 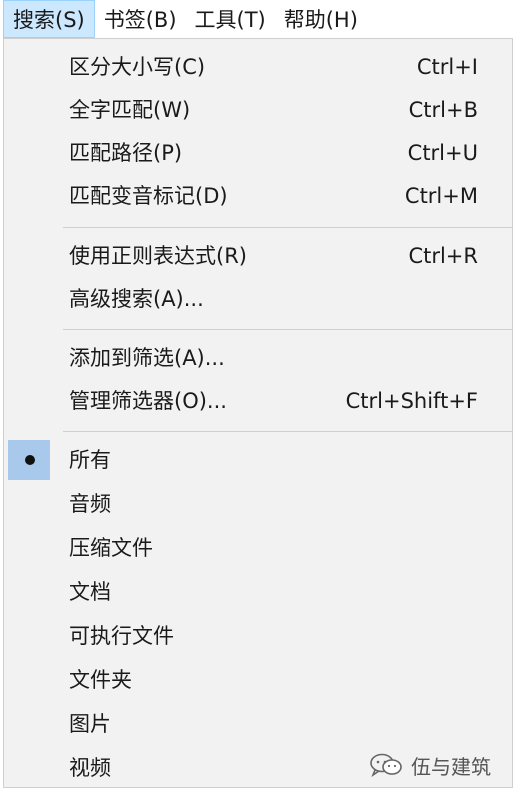 What do you see at coordinates (258, 256) in the screenshot?
I see `menu-item-regex: 使用正则表达式(R) Ctrl+R` at bounding box center [258, 256].